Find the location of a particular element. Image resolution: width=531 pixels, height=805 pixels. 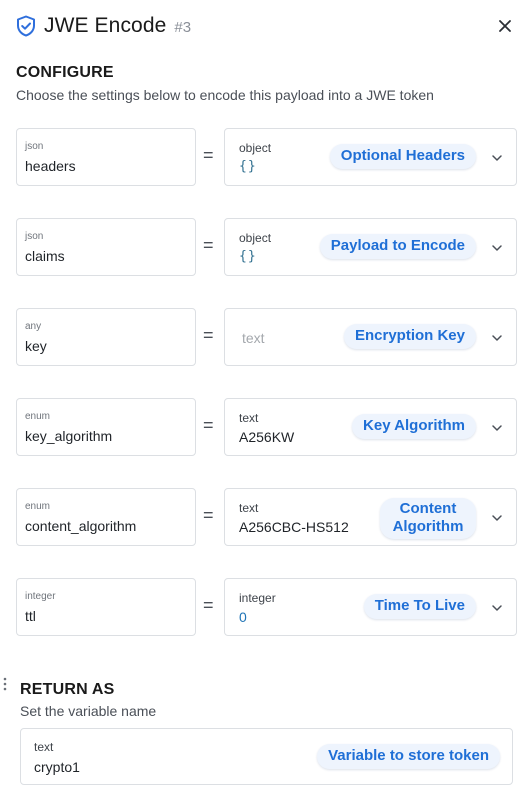

configure-heading: CONFIGURE is located at coordinates (65, 72).